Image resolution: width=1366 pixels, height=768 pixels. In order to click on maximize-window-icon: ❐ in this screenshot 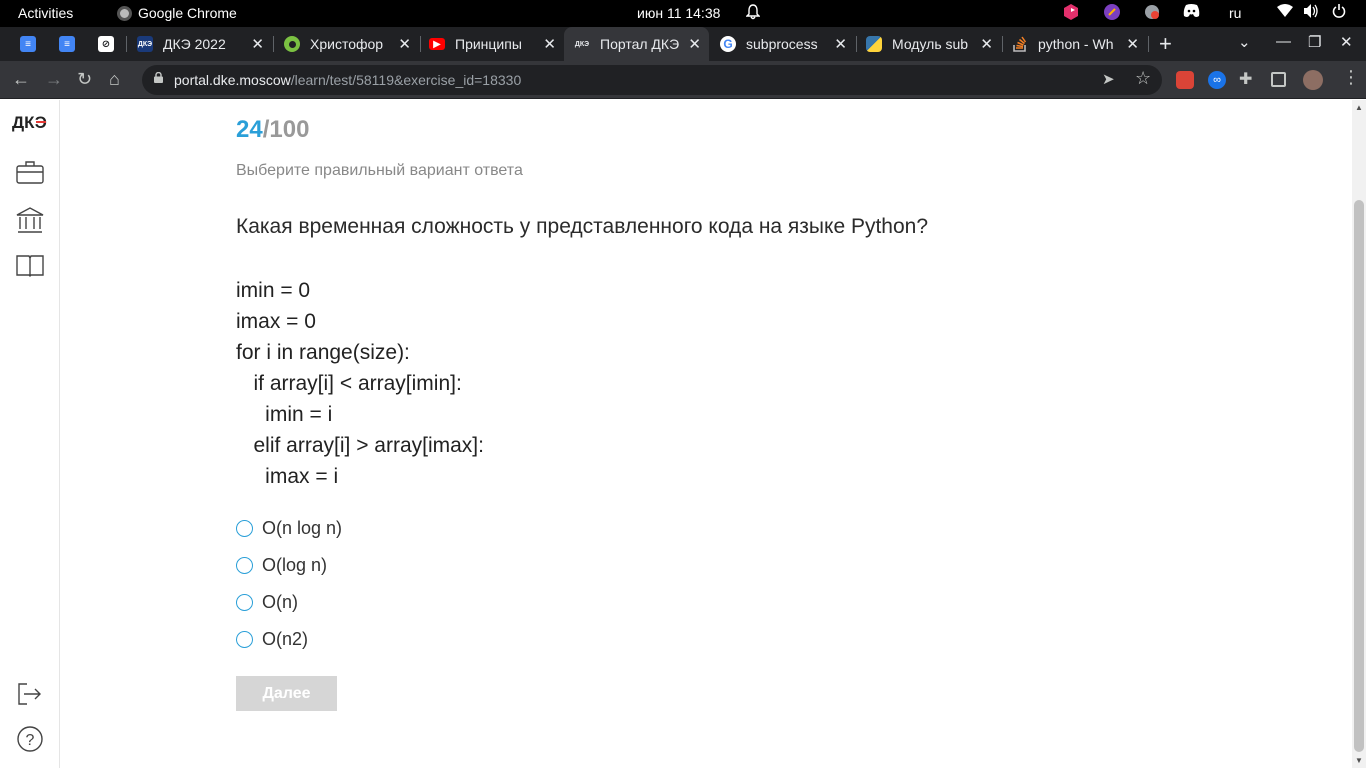, I will do `click(1314, 42)`.